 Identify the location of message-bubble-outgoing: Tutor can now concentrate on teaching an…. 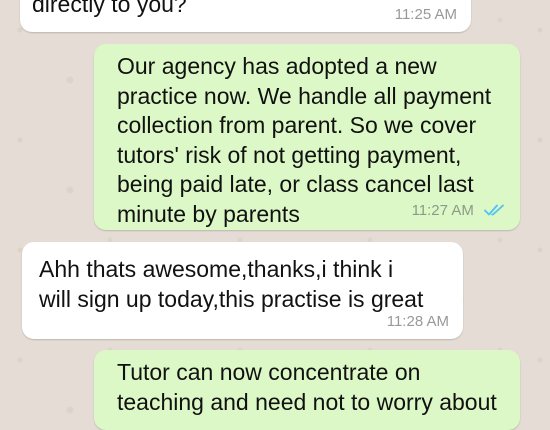
(307, 390).